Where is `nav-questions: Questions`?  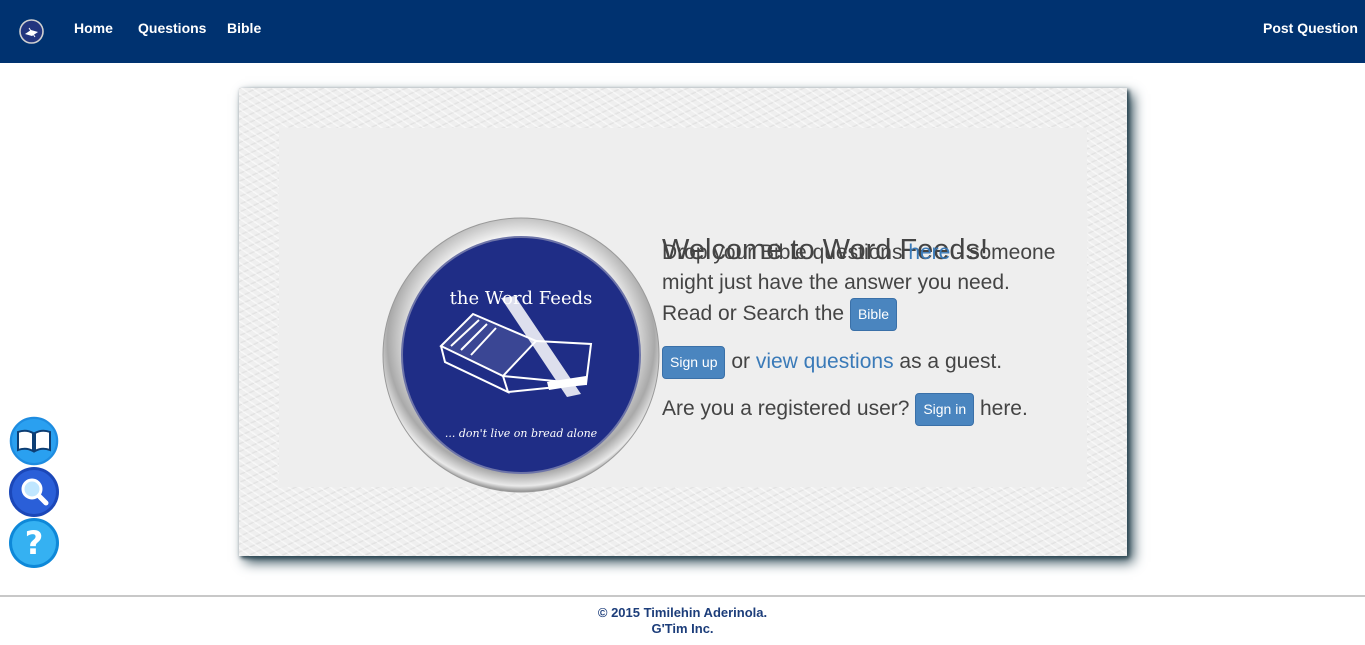
nav-questions: Questions is located at coordinates (172, 28).